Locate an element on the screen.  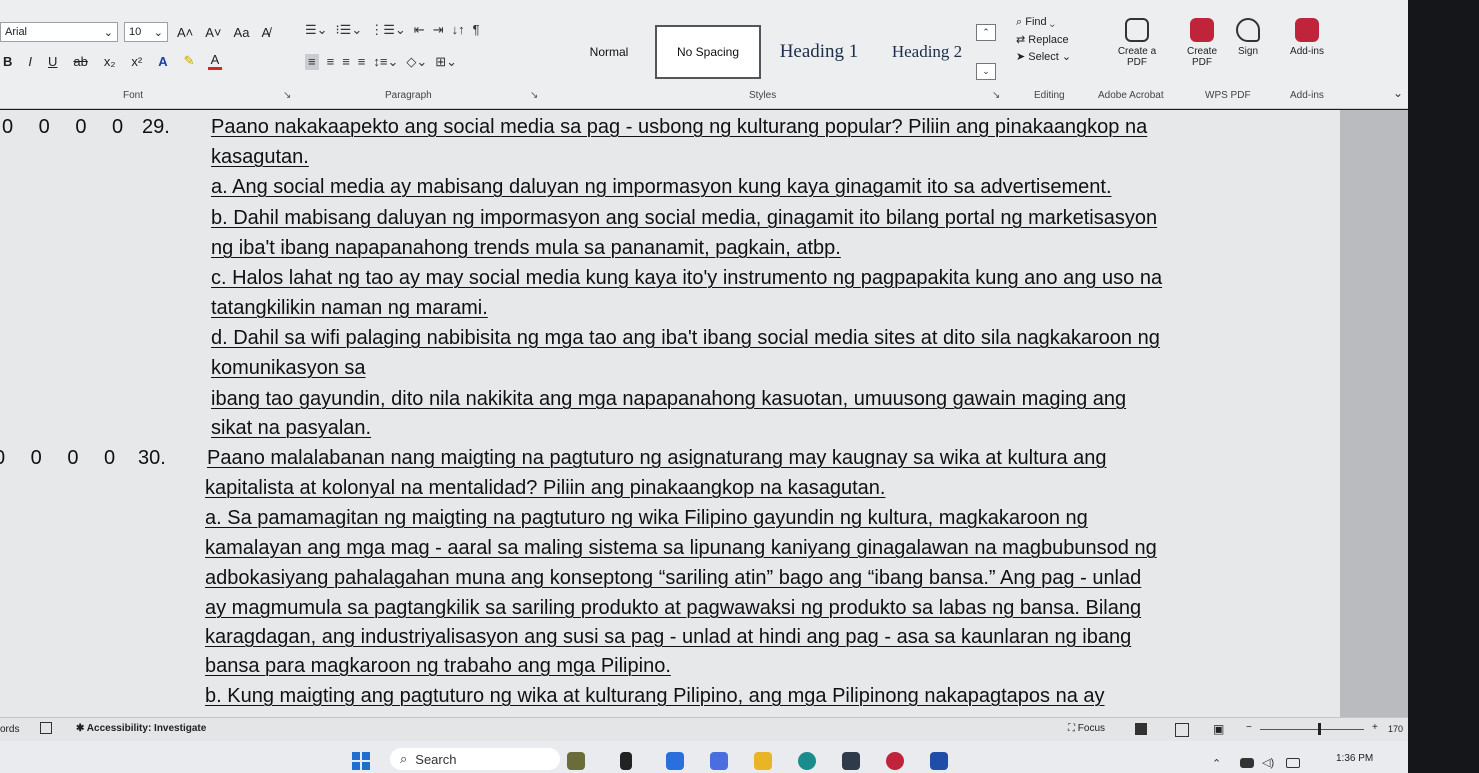
zoom-slider-track is located at coordinates (1312, 729).